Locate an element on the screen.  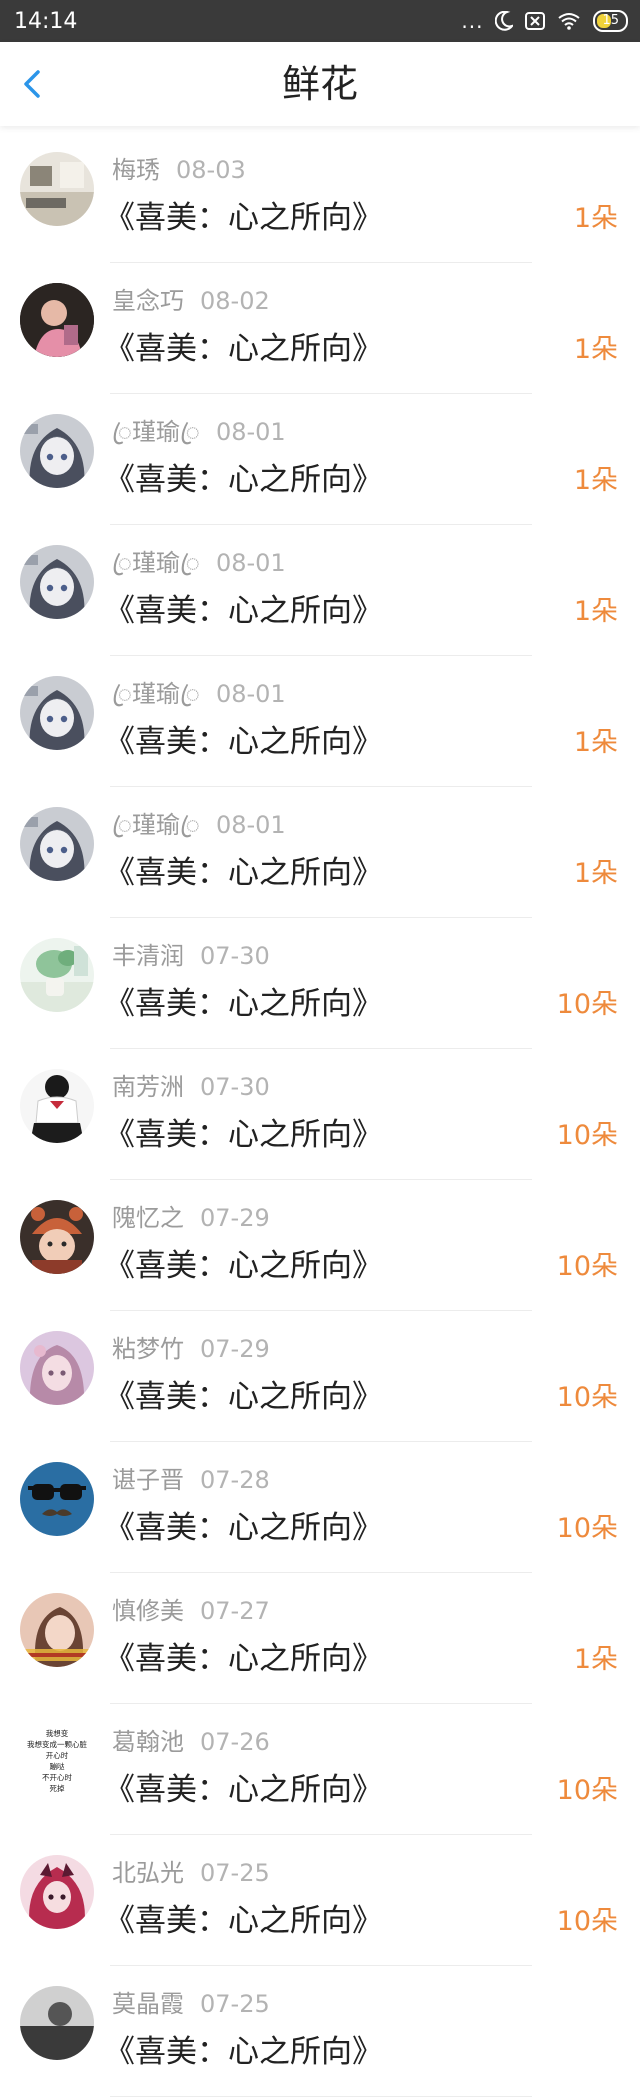
user-meta: 丰清润 07-30 is located at coordinates (191, 953).